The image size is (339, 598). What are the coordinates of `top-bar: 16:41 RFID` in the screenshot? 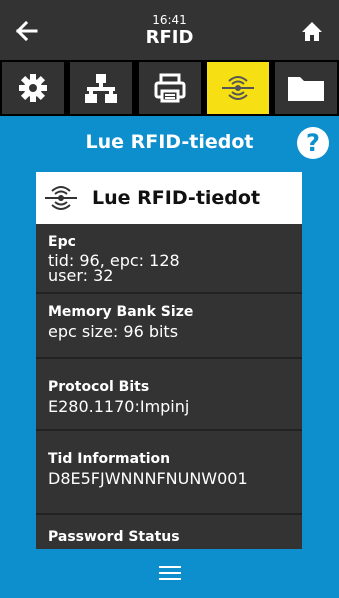 It's located at (169, 30).